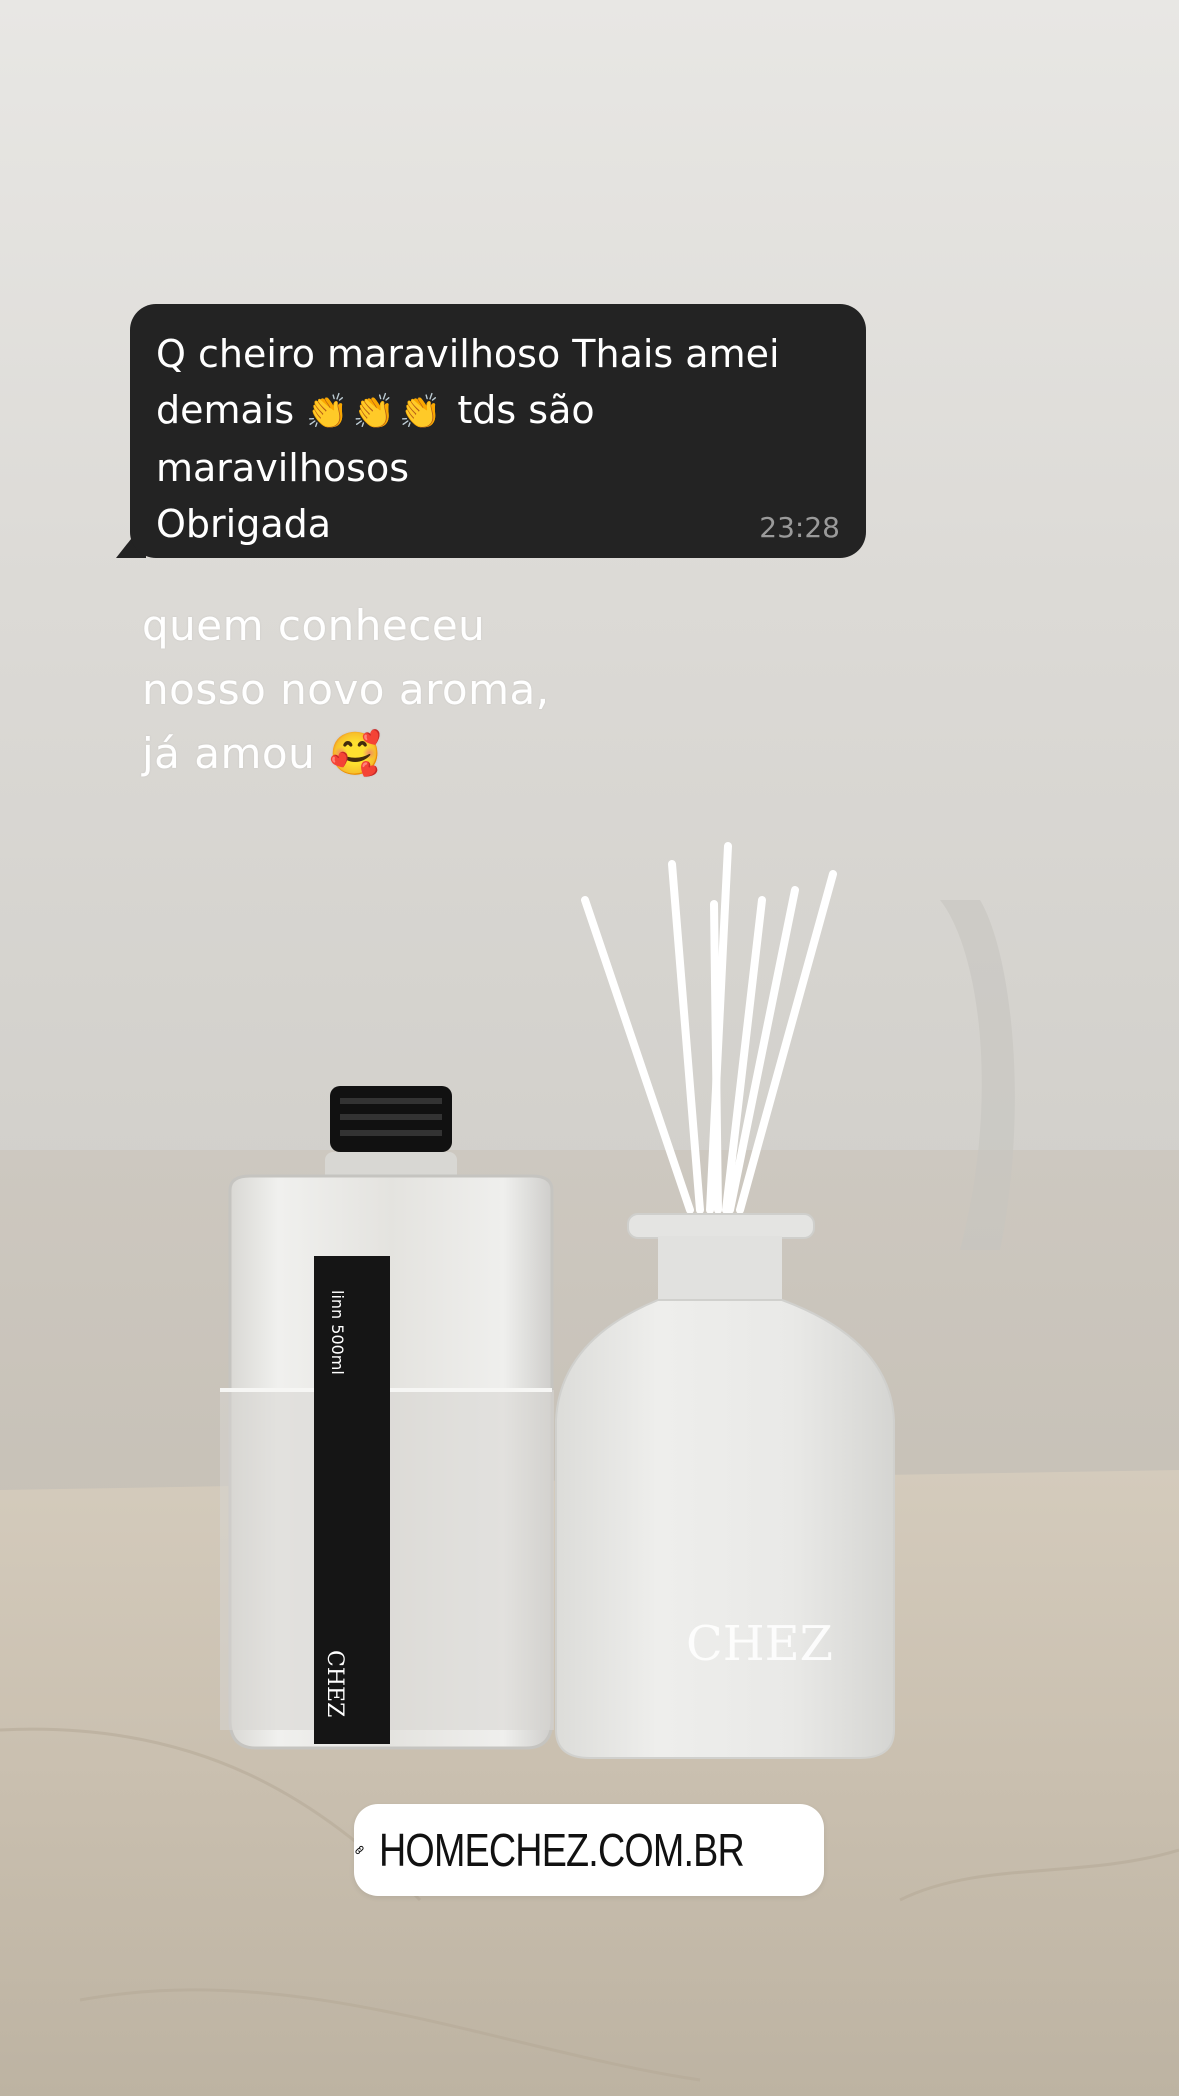  I want to click on message-line-1: Q cheiro maravilhoso Thais amei, so click(468, 354).